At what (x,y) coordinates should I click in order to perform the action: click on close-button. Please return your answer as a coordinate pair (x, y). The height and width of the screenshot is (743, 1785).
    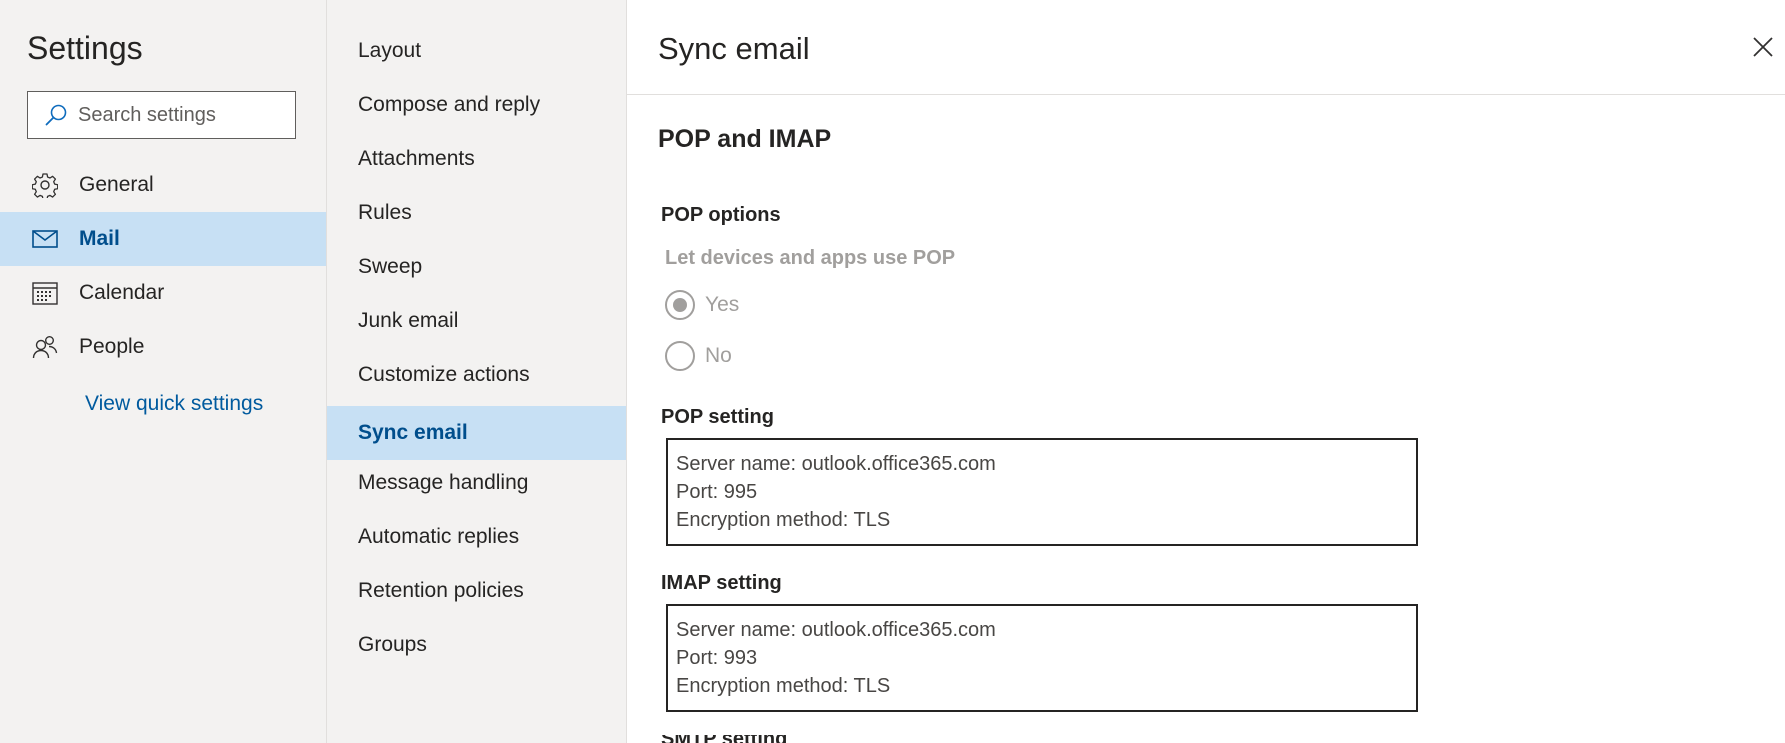
    Looking at the image, I should click on (1763, 47).